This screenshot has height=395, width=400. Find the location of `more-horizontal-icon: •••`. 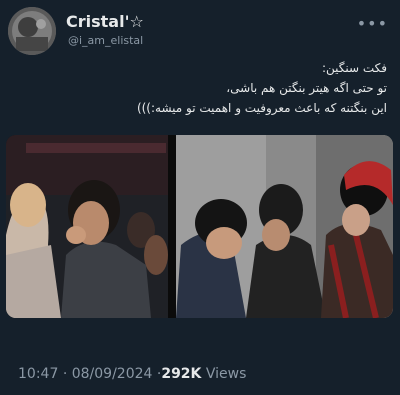

more-horizontal-icon: ••• is located at coordinates (372, 24).